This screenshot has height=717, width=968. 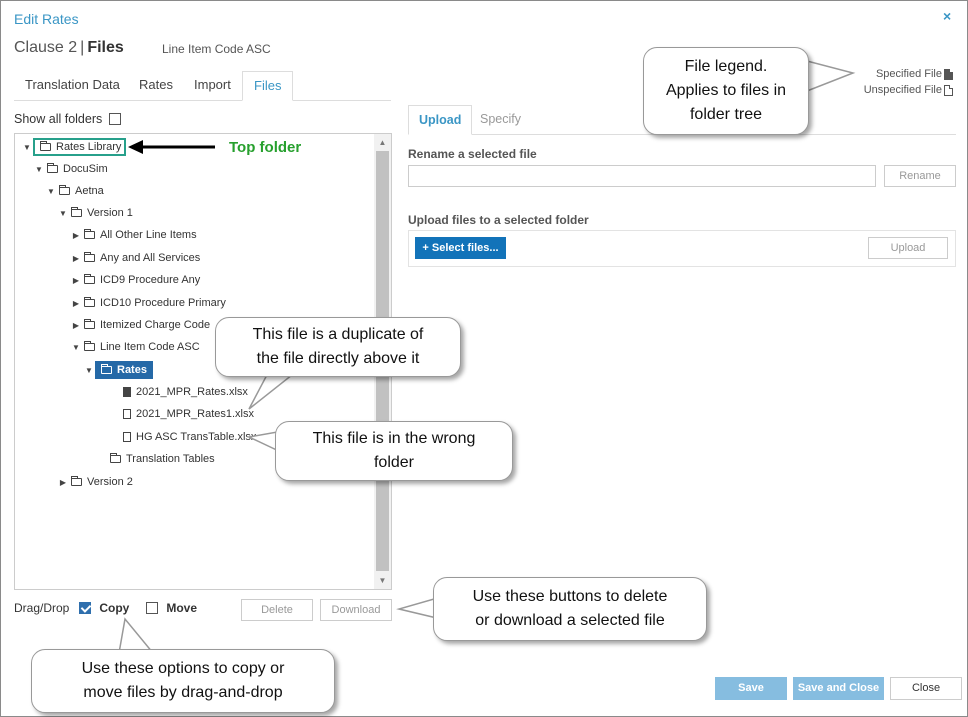 What do you see at coordinates (115, 119) in the screenshot?
I see `show-all-folders-checkbox` at bounding box center [115, 119].